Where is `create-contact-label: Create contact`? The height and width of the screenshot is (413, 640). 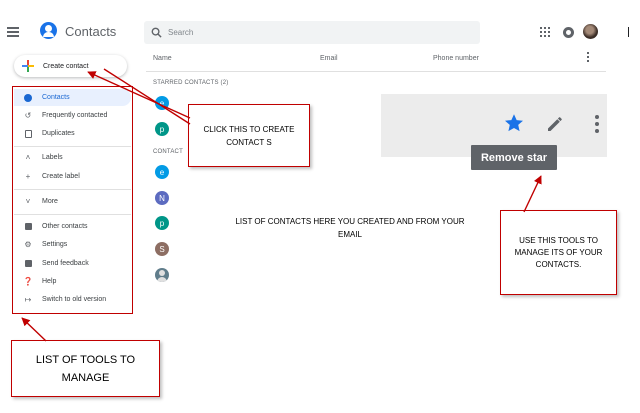 create-contact-label: Create contact is located at coordinates (66, 66).